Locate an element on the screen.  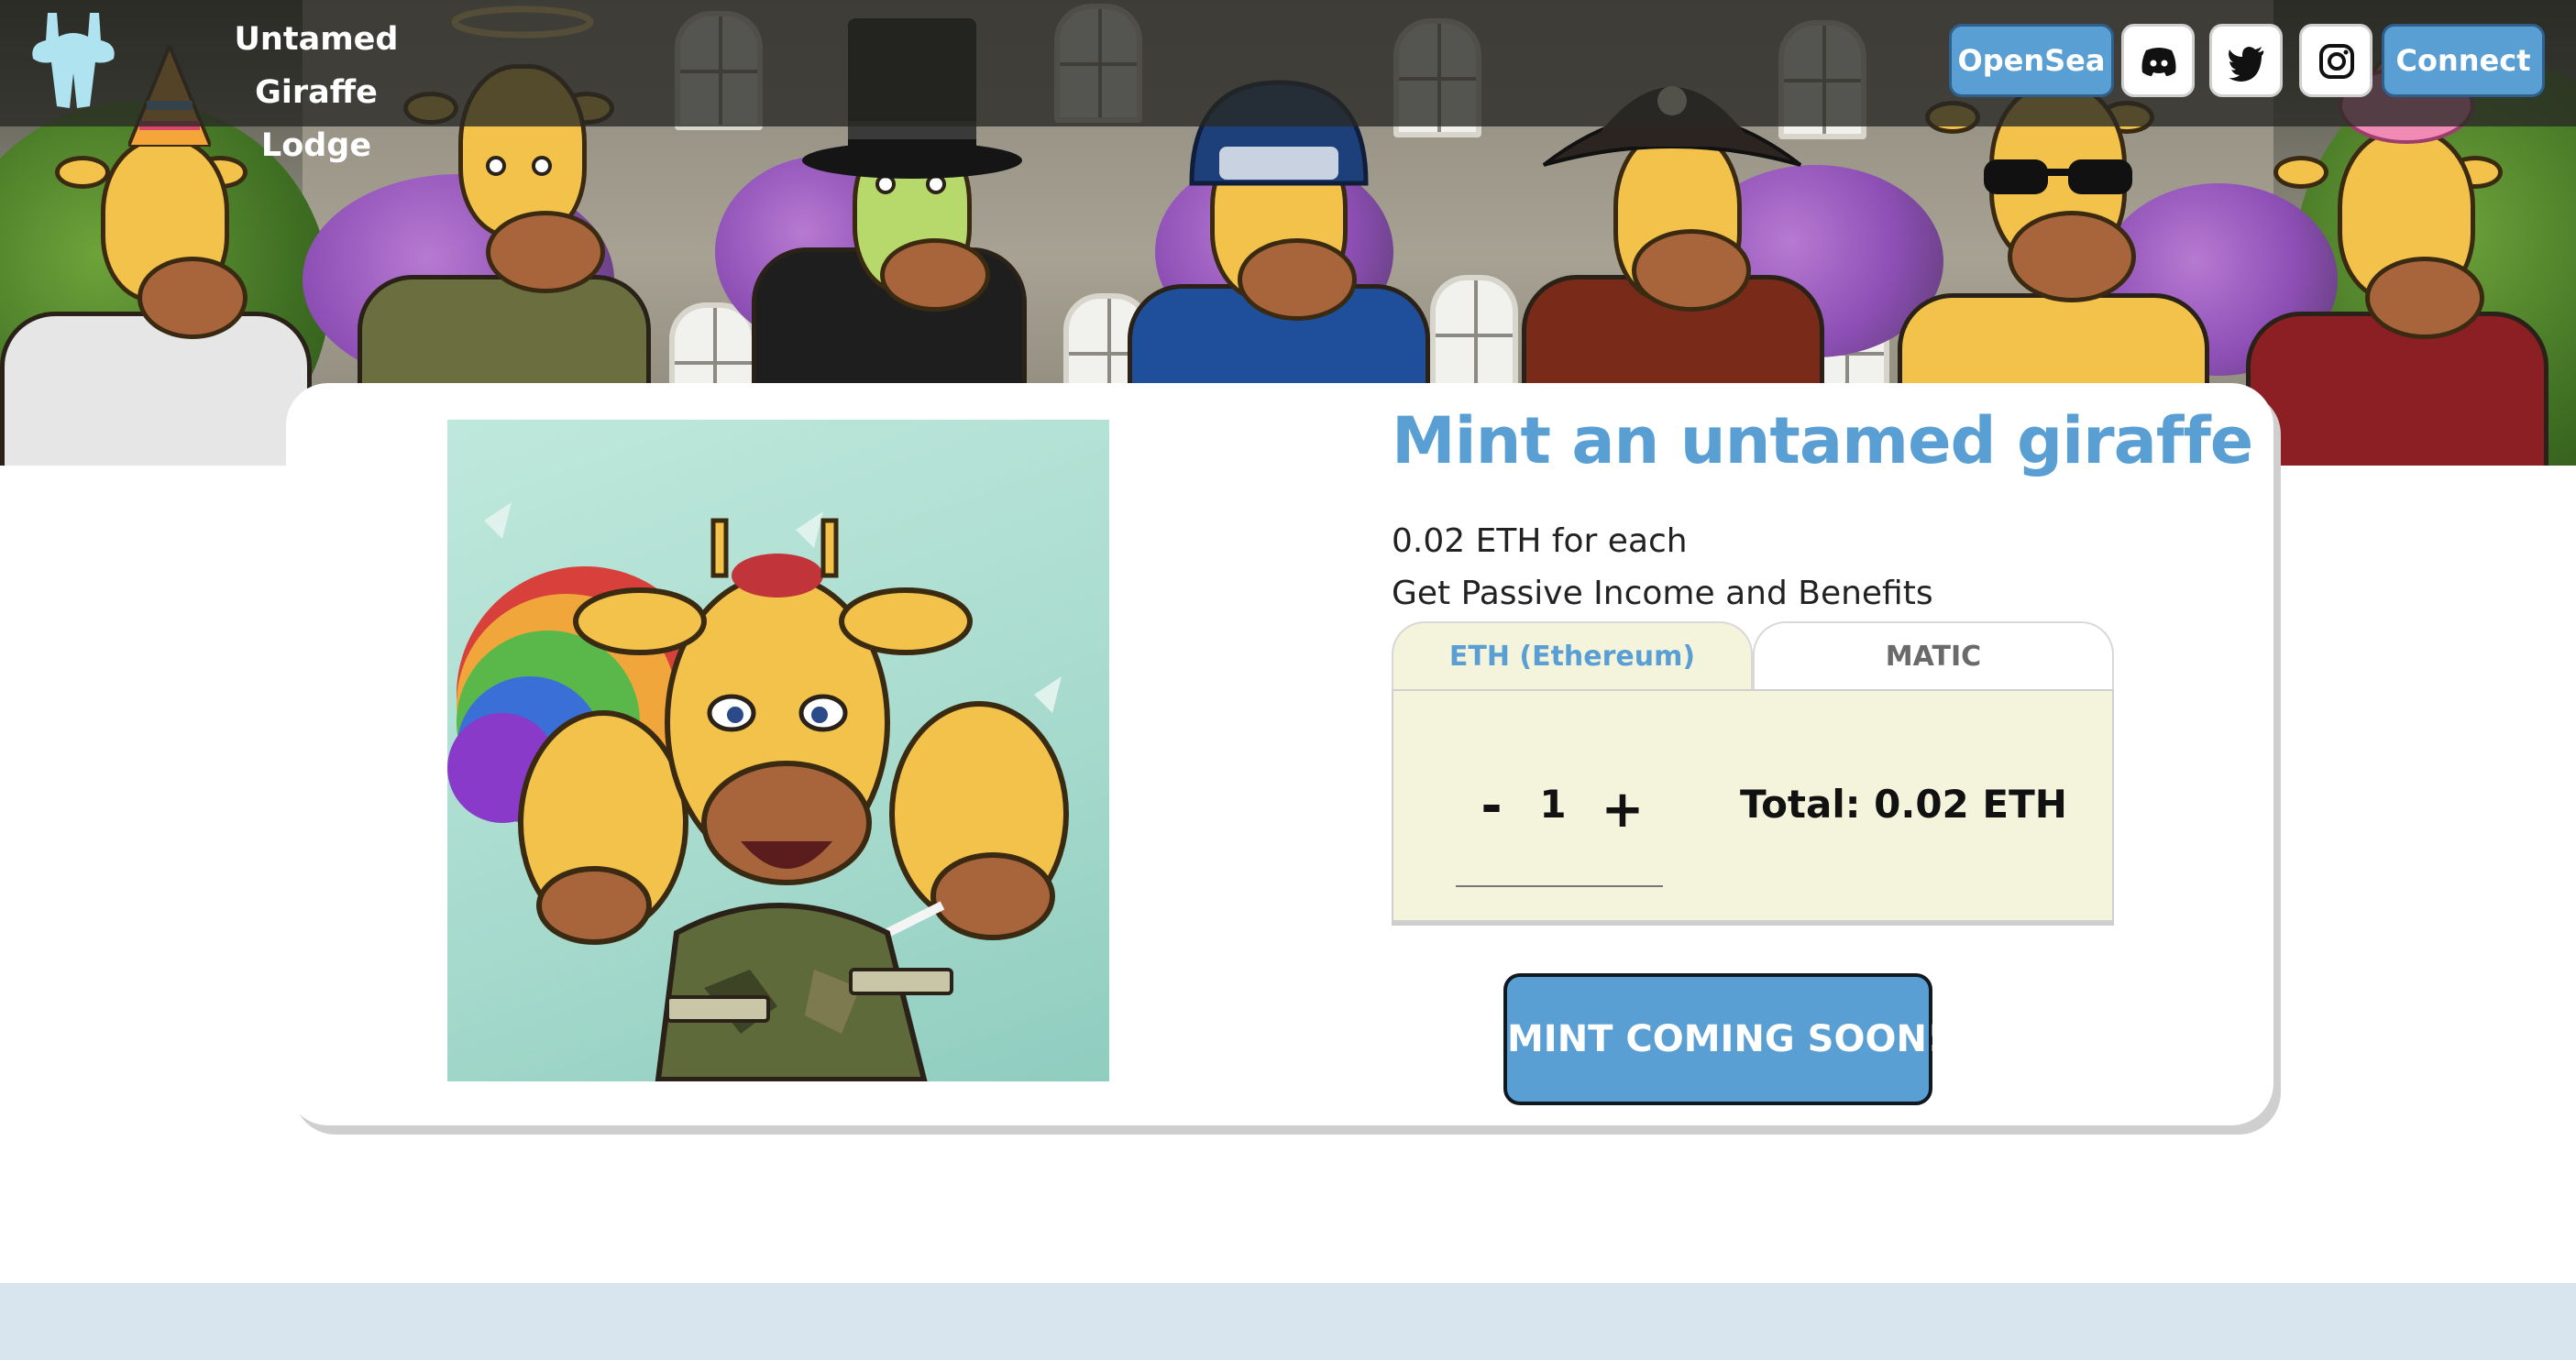
mansion-window is located at coordinates (1474, 334).